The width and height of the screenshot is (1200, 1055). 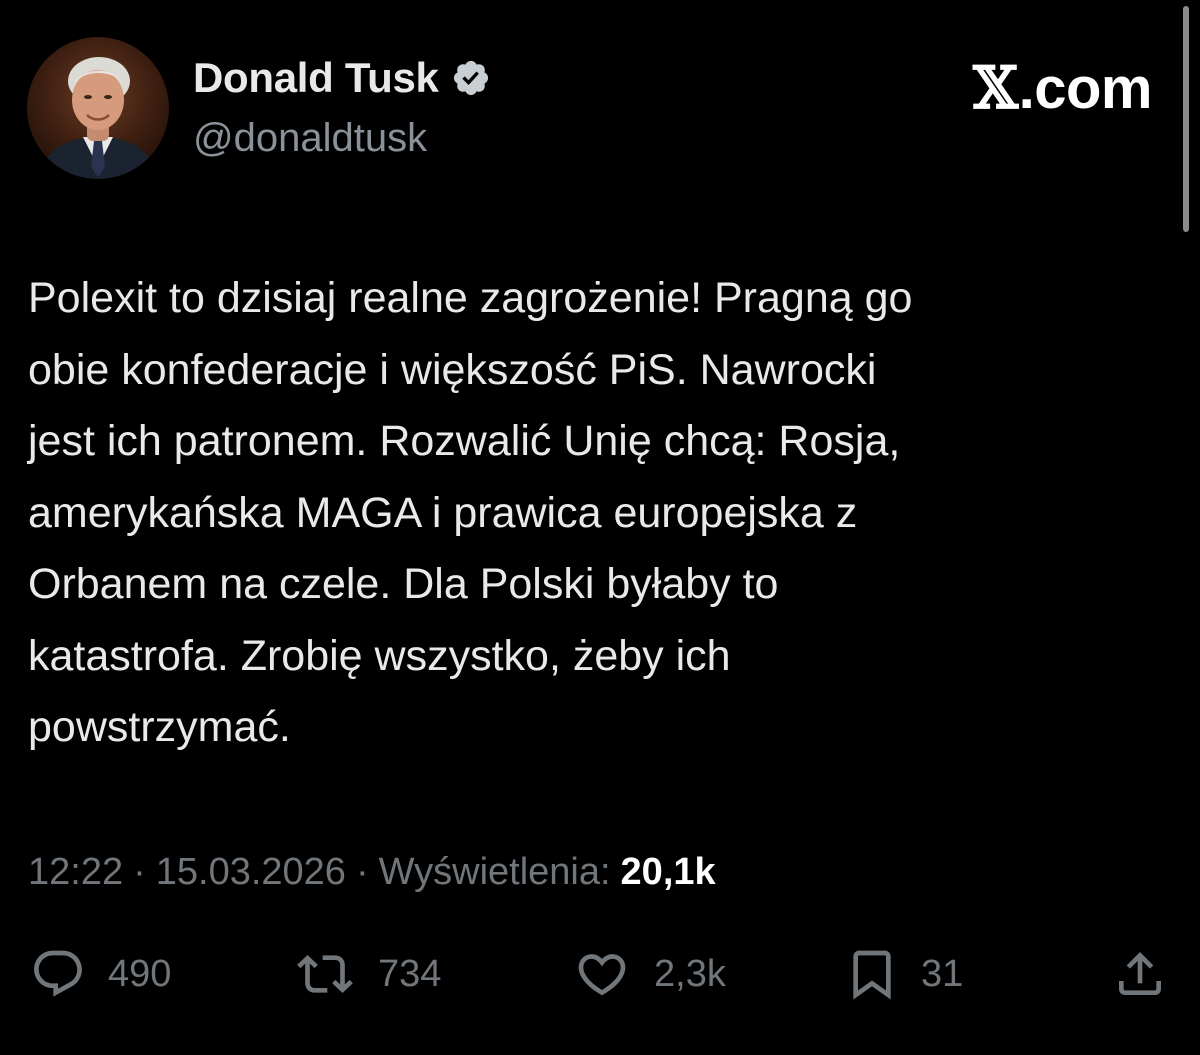 I want to click on author-name-row: Donald Tusk, so click(x=342, y=78).